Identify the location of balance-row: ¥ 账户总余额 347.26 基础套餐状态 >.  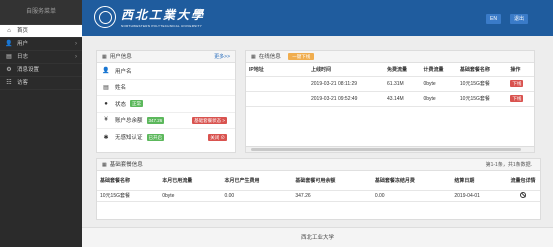
(166, 121).